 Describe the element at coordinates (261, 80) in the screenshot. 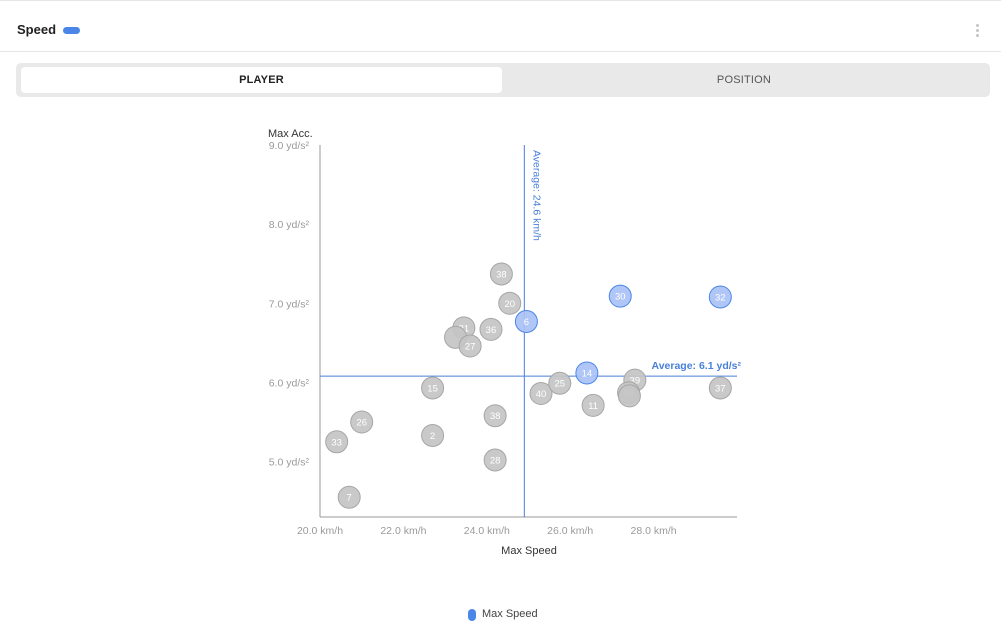

I see `tab-player: PLAYER` at that location.